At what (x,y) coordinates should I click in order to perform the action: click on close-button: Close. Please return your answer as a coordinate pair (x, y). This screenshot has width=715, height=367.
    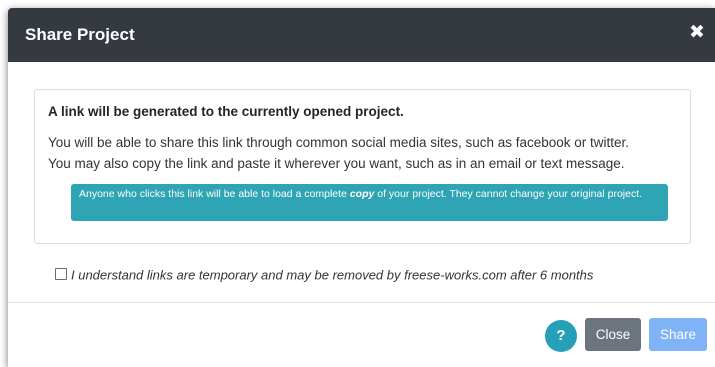
    Looking at the image, I should click on (613, 334).